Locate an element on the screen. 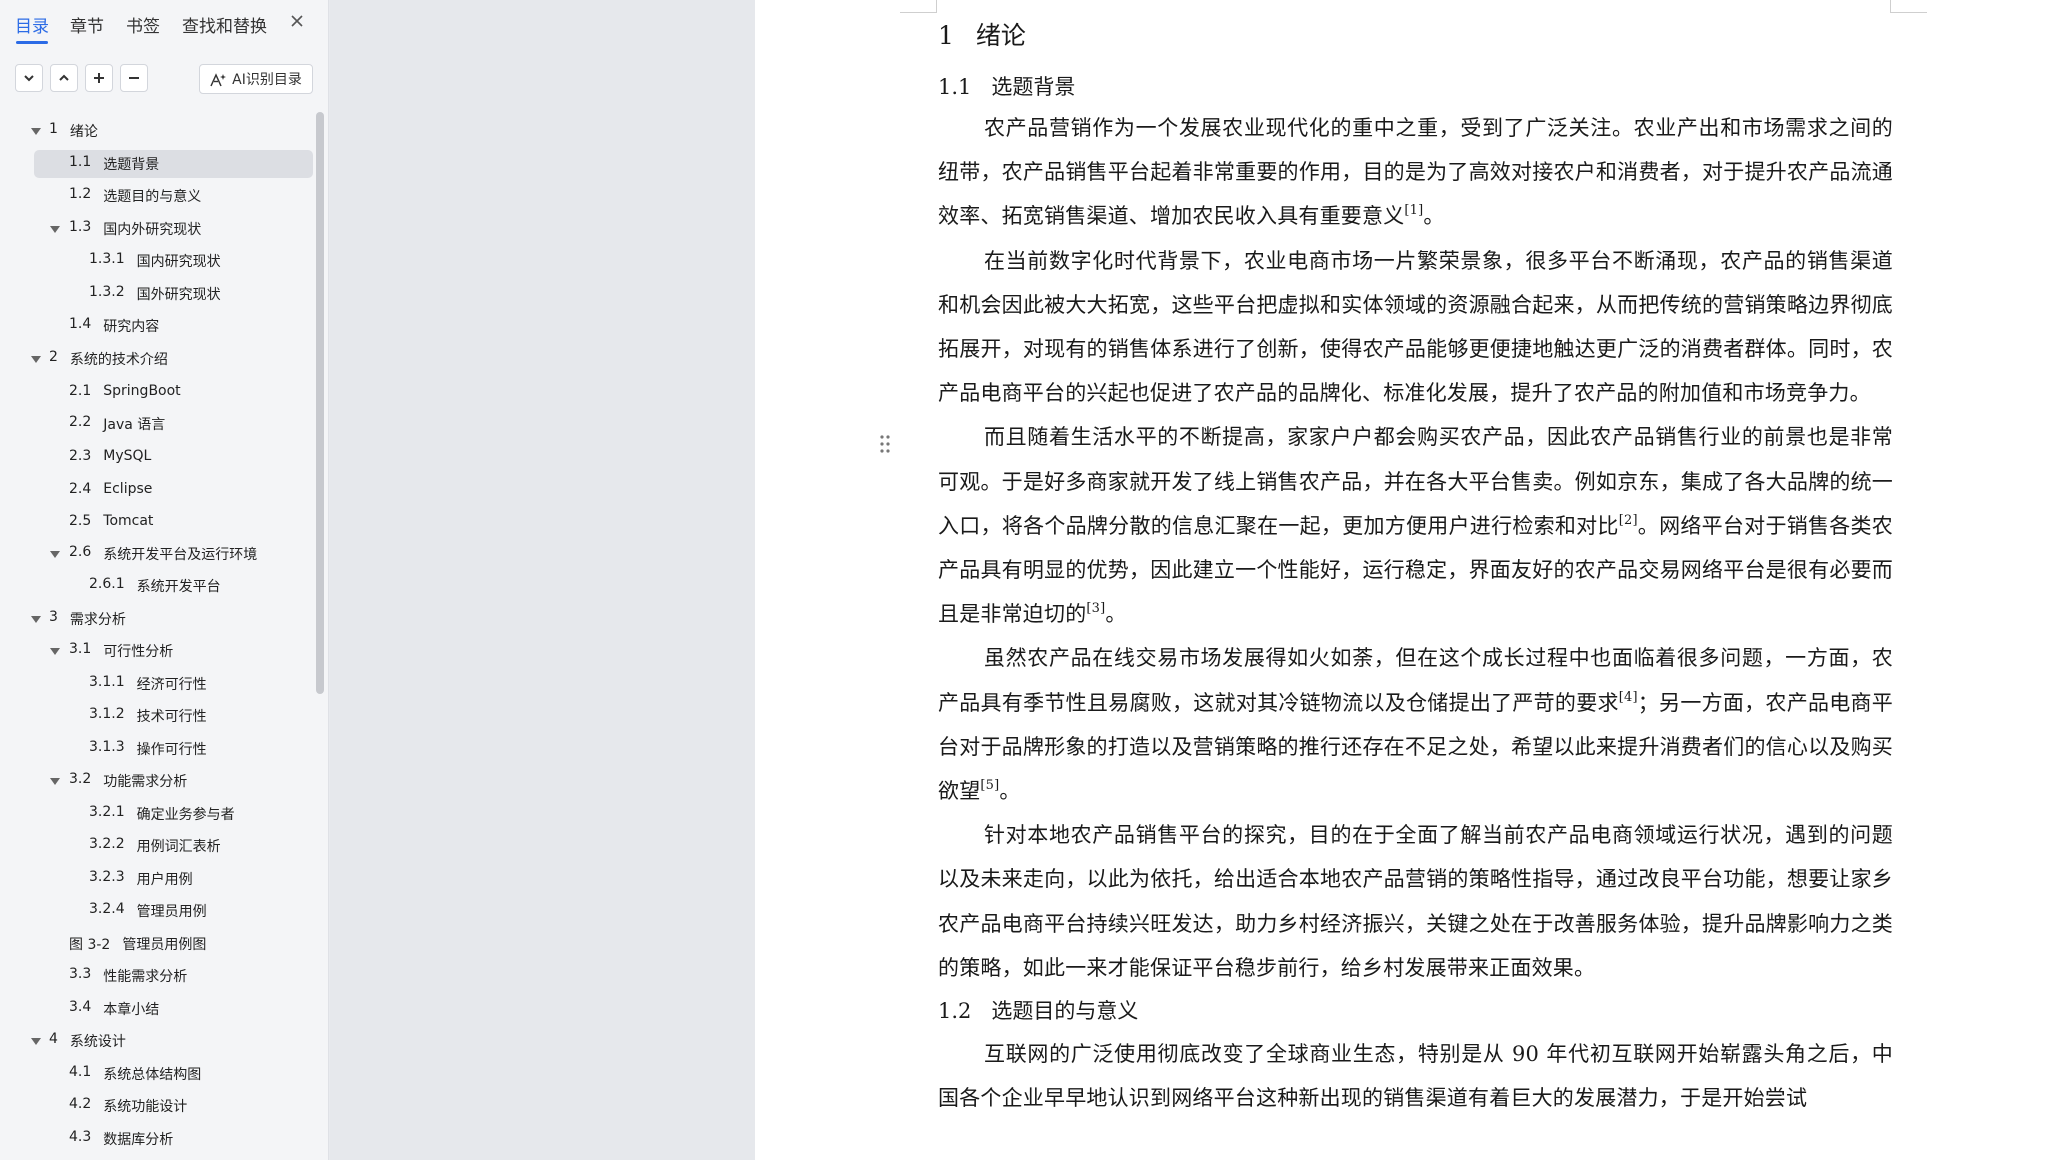 Image resolution: width=2045 pixels, height=1160 pixels. tab-find-replace: 查找和替换 is located at coordinates (224, 24).